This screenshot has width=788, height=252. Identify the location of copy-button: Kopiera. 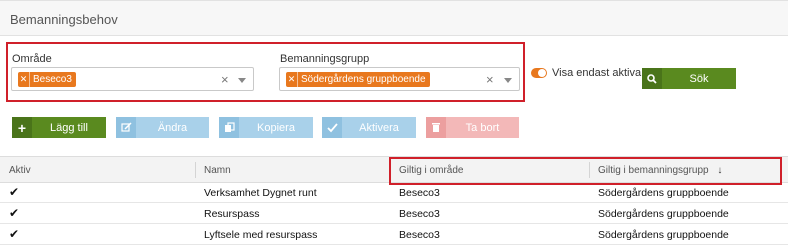
(266, 127).